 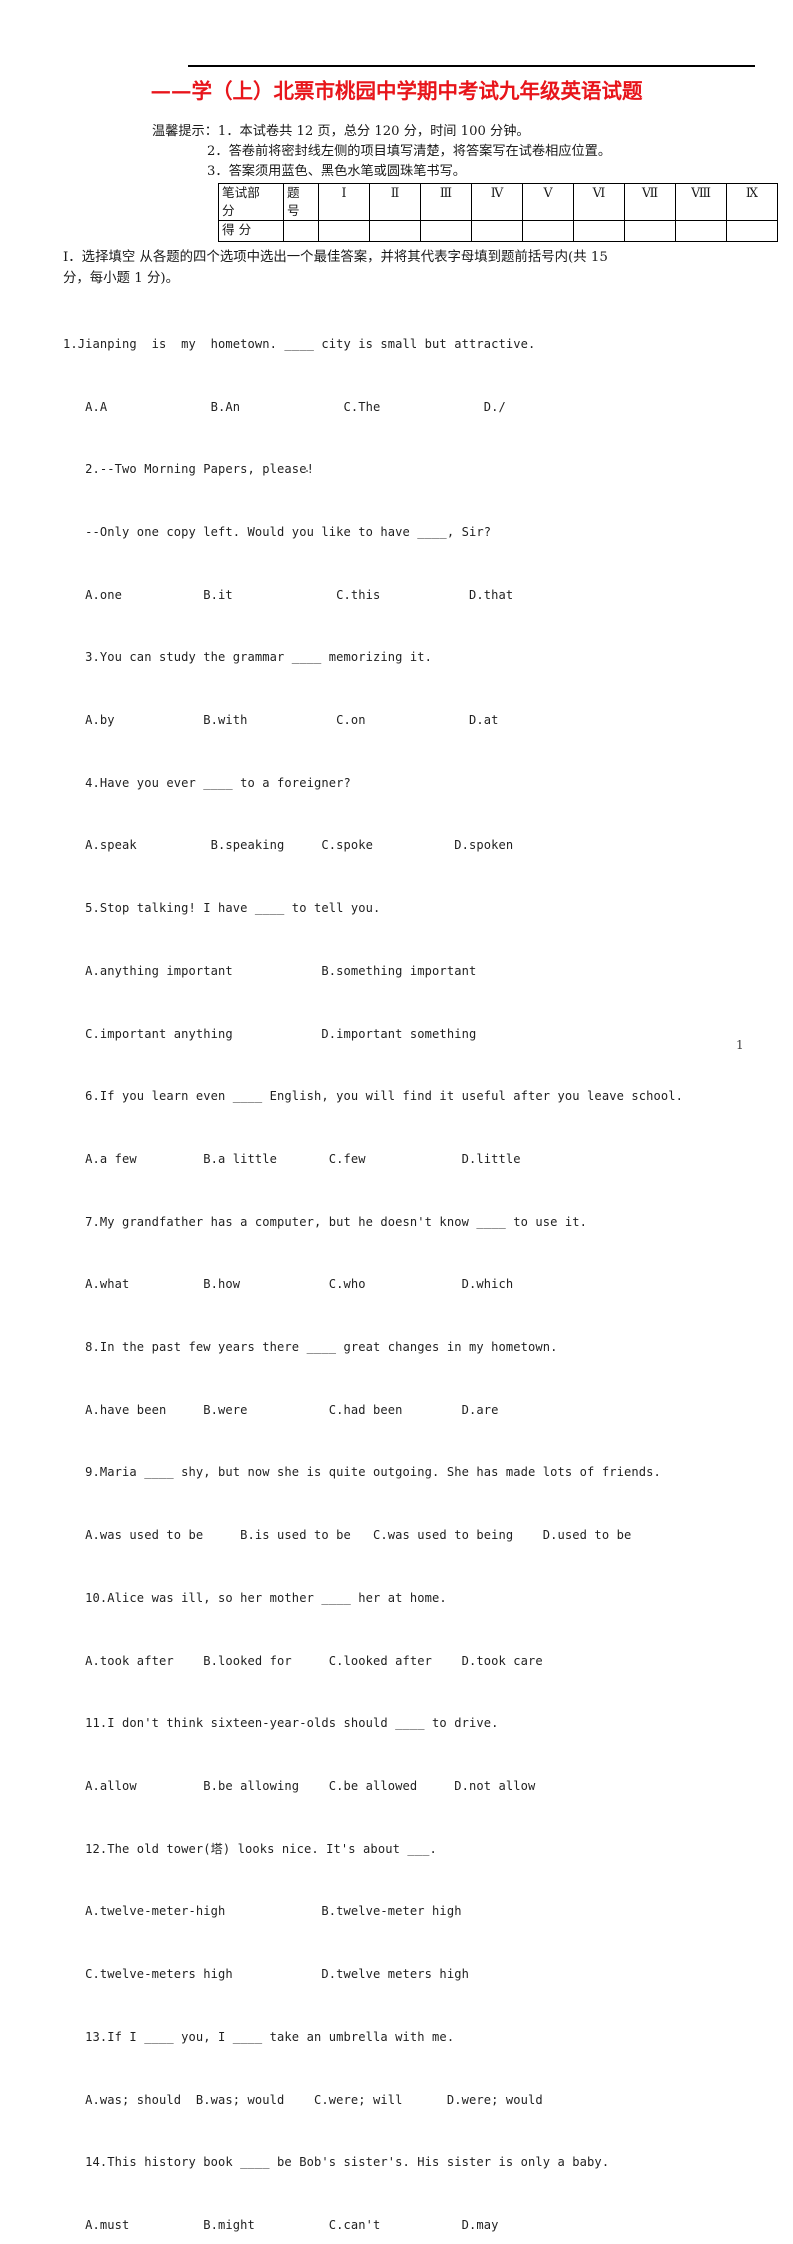 I want to click on question-line: A.one B.it C.this D.that, so click(x=288, y=594).